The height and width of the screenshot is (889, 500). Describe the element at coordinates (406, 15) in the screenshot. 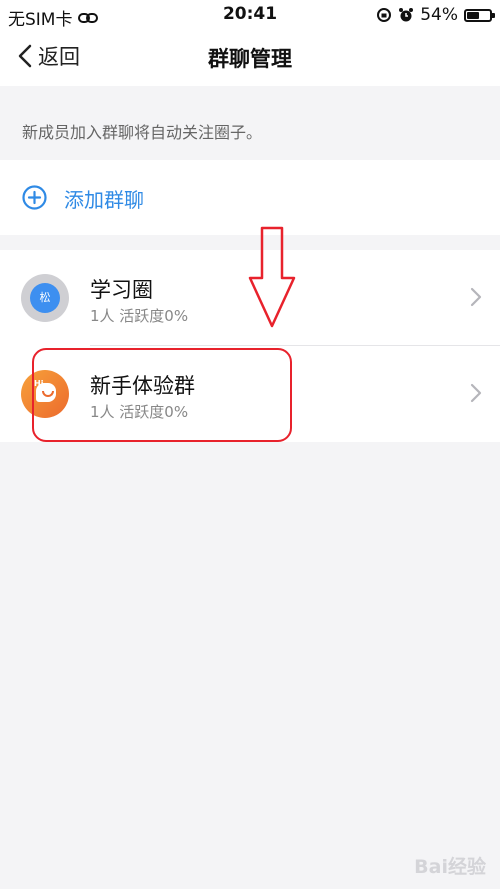

I see `alarm-icon` at that location.